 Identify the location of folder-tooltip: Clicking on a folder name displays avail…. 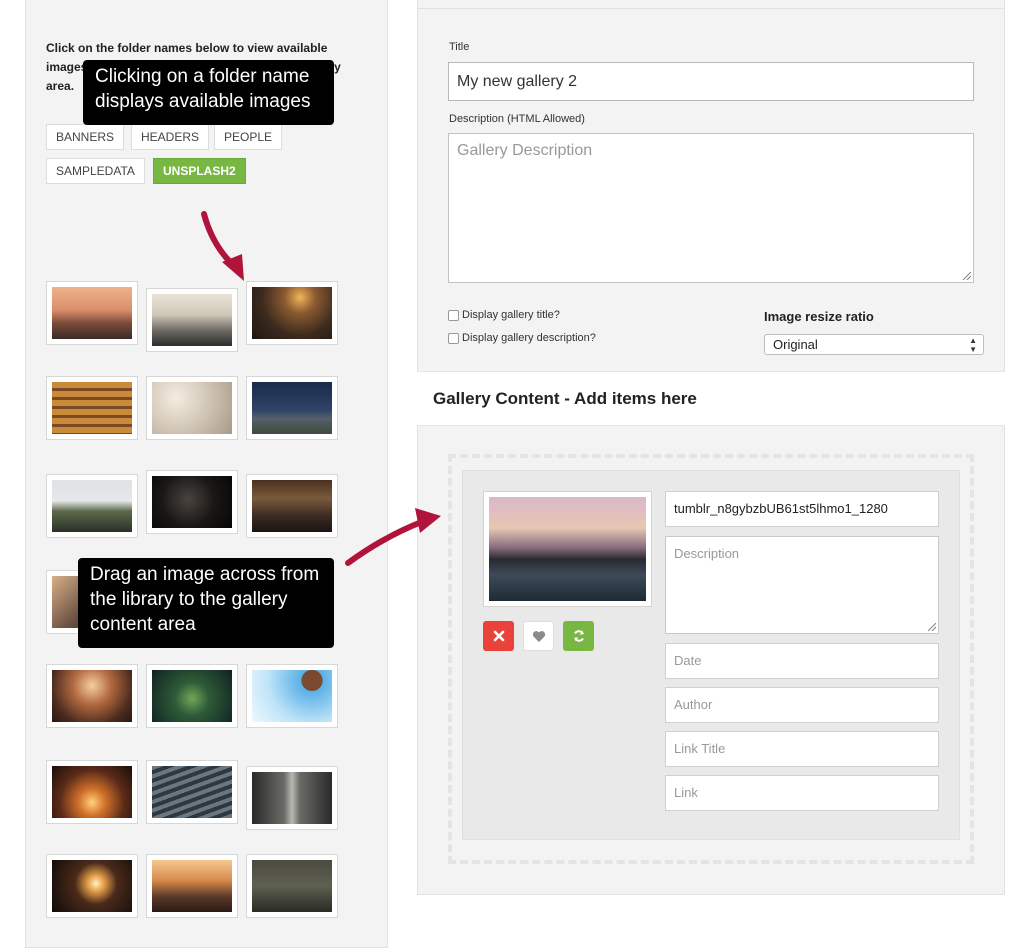
(208, 92).